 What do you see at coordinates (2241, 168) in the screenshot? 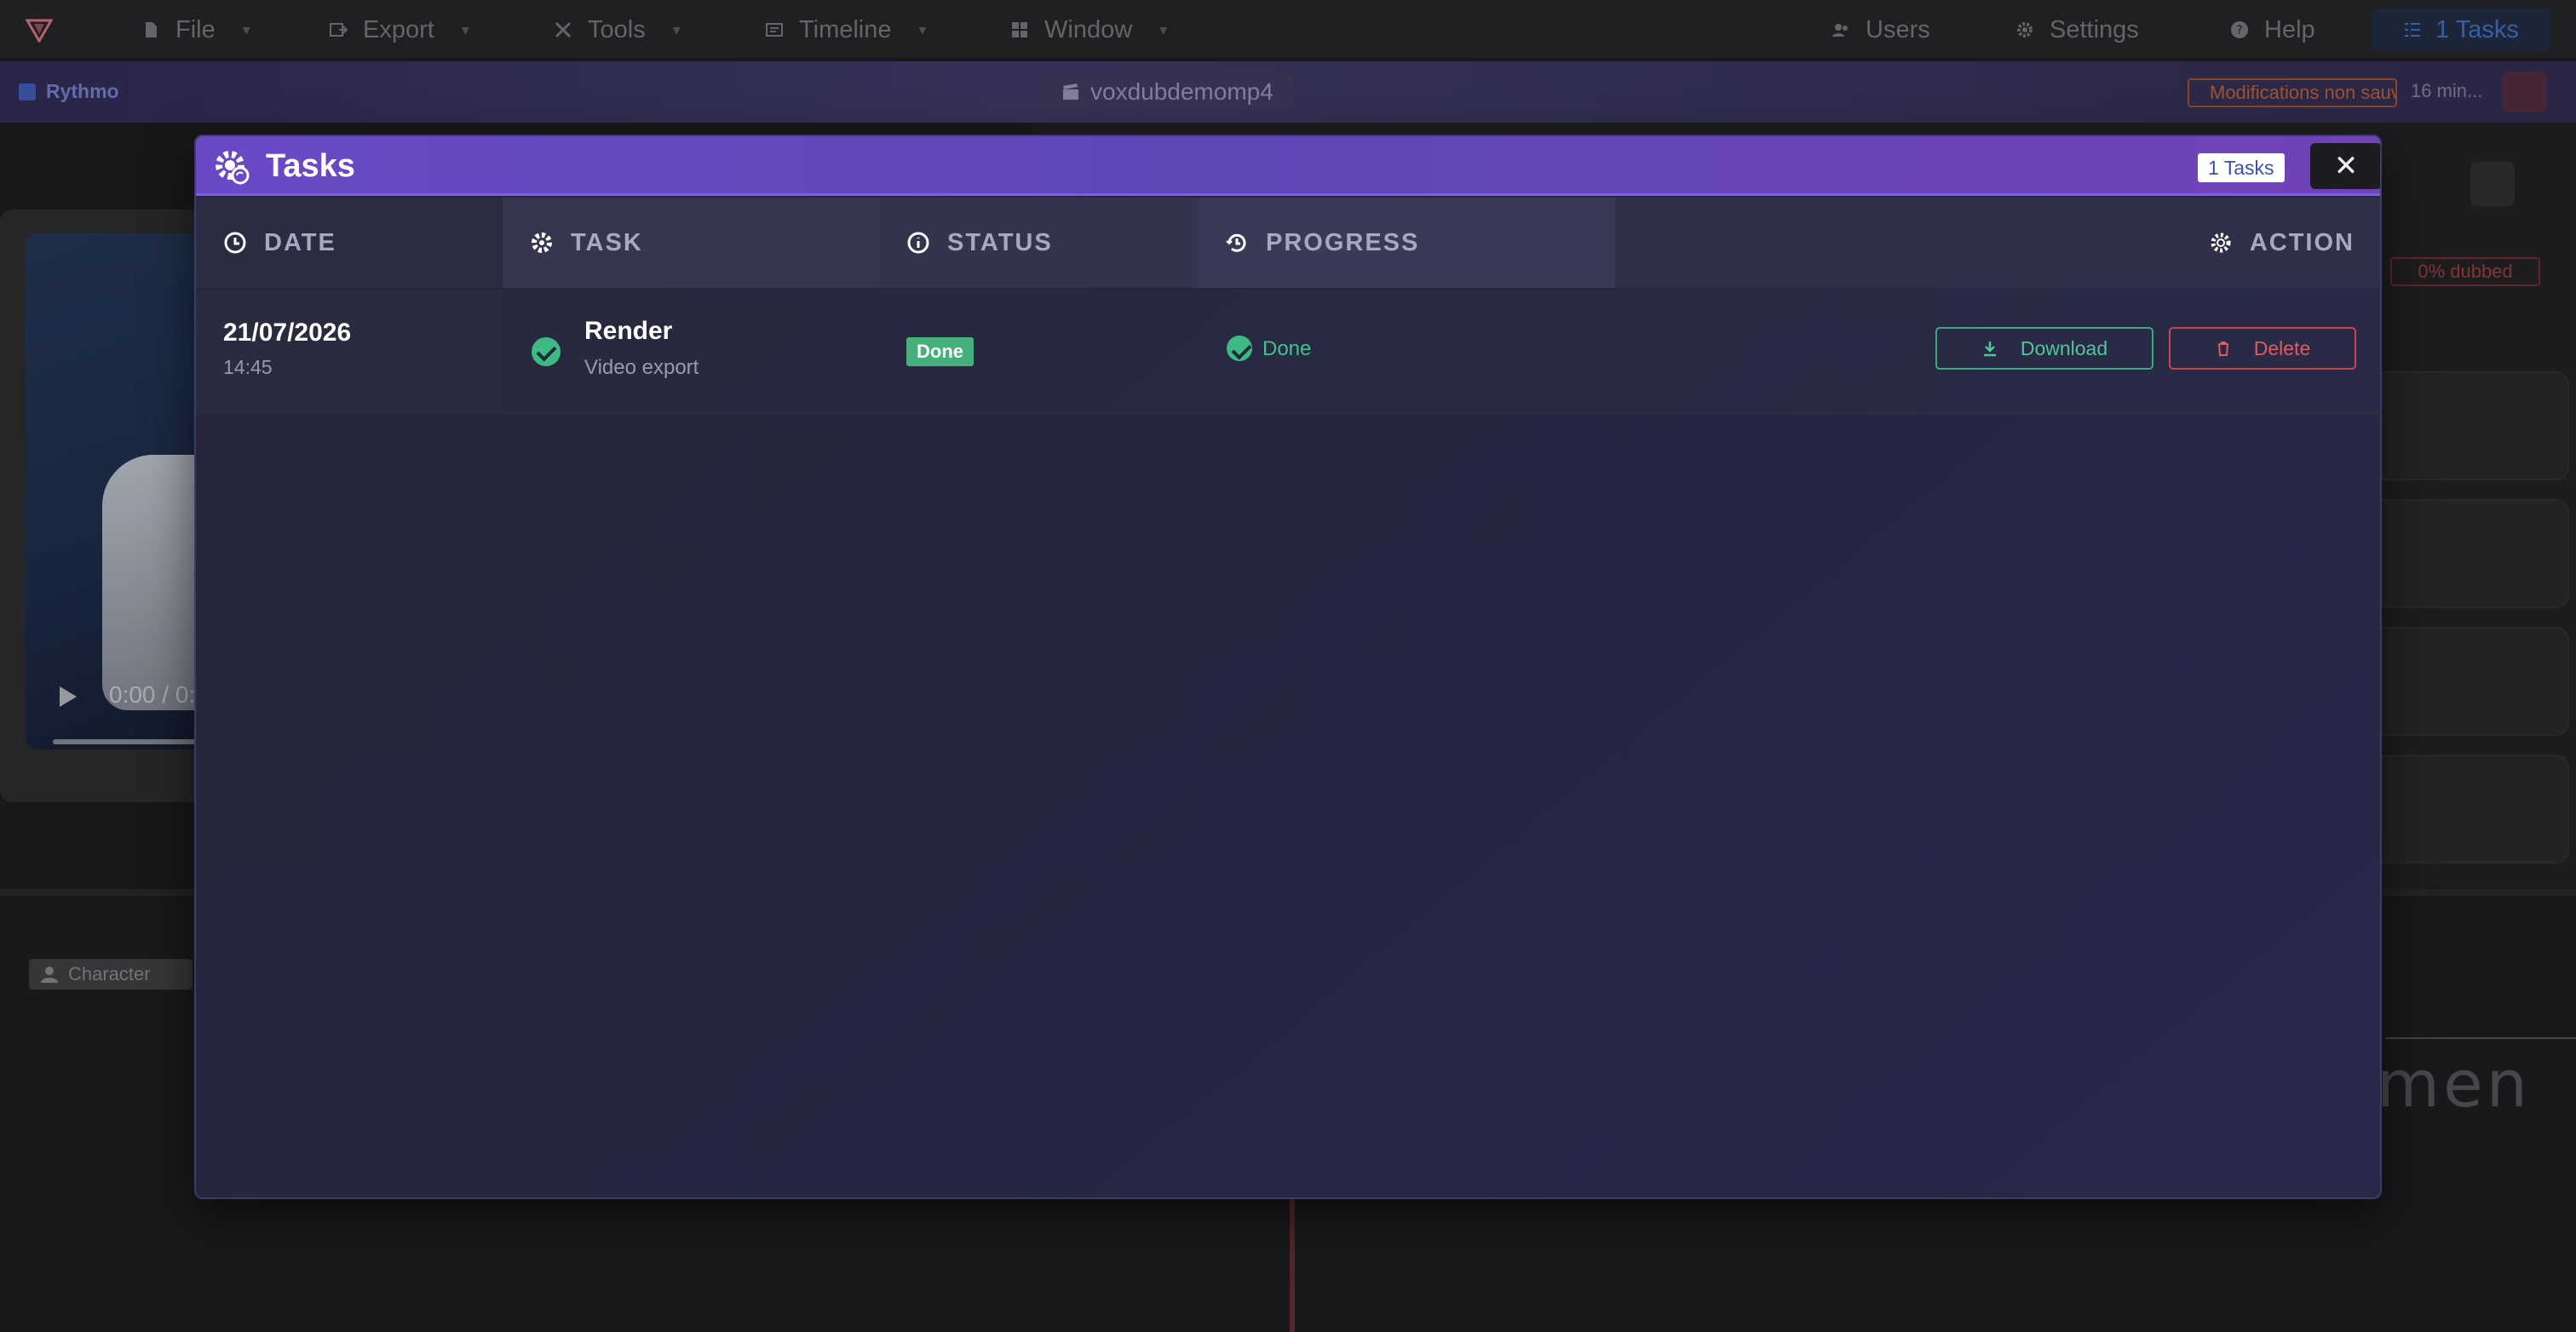
I see `task-count-badge: 1 Tasks` at bounding box center [2241, 168].